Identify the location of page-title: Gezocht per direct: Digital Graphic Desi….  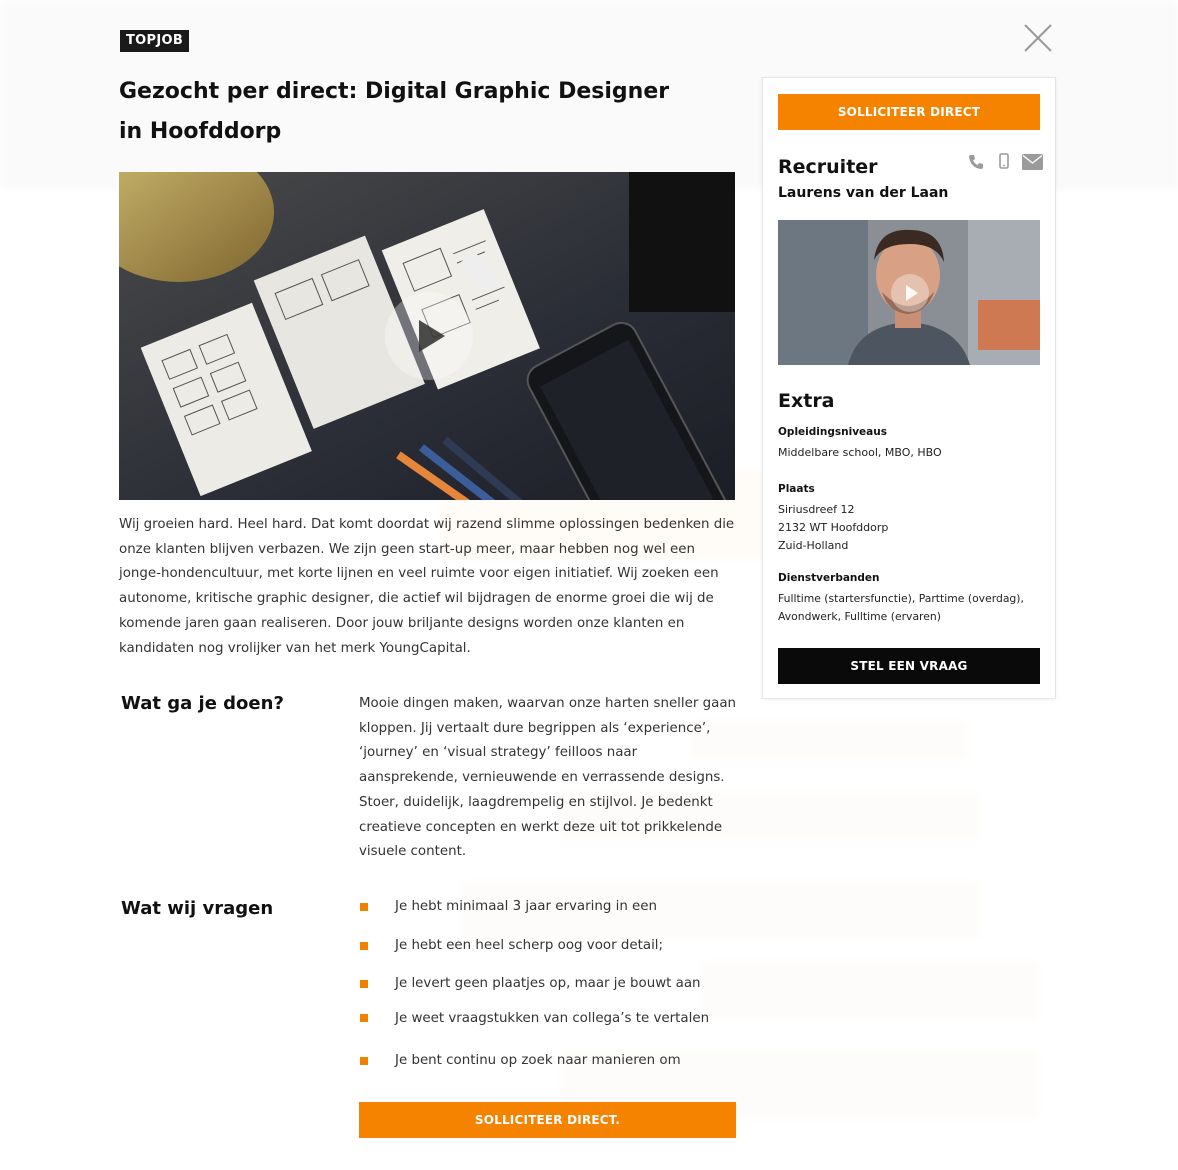
(394, 111).